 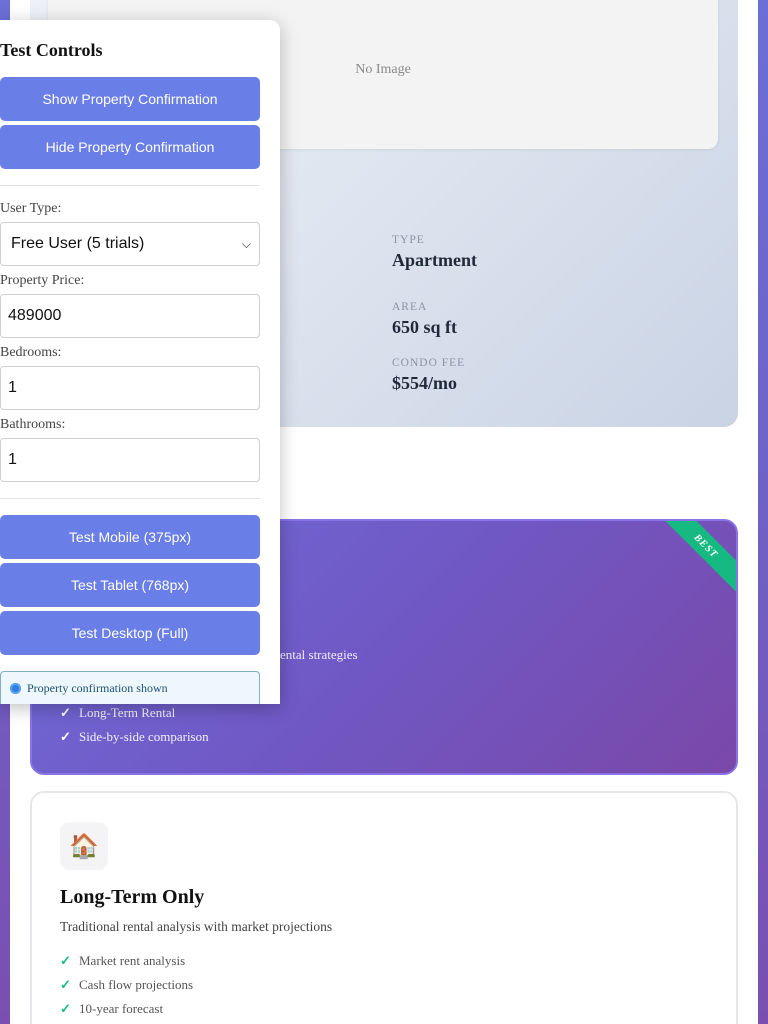 What do you see at coordinates (127, 712) in the screenshot?
I see `feature-text: Long-Term Rental` at bounding box center [127, 712].